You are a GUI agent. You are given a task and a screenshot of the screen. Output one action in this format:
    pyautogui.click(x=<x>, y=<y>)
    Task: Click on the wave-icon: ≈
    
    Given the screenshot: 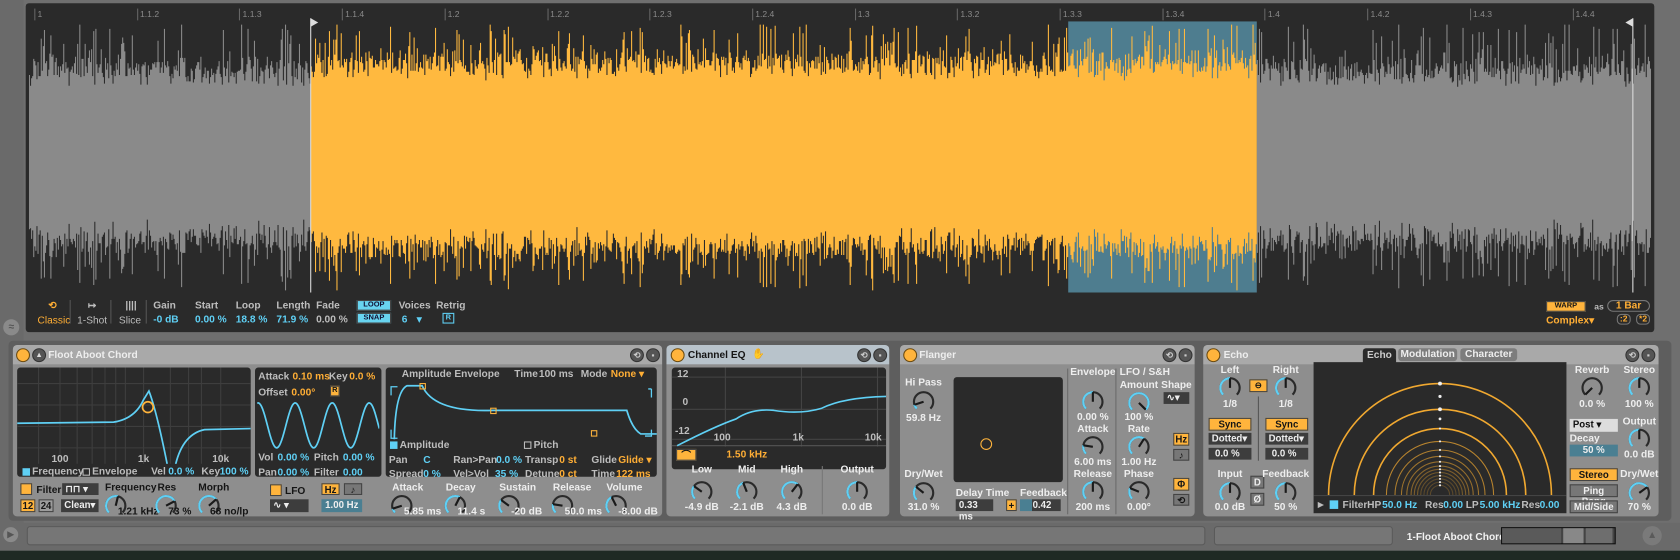 What is the action you would take?
    pyautogui.click(x=11, y=327)
    